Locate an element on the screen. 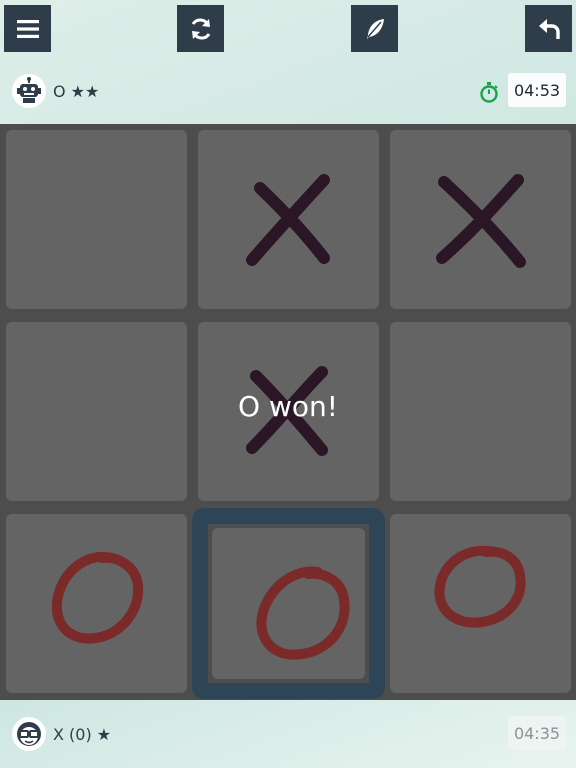 The height and width of the screenshot is (768, 576). bottom-player-name: X (0) ★ is located at coordinates (82, 734).